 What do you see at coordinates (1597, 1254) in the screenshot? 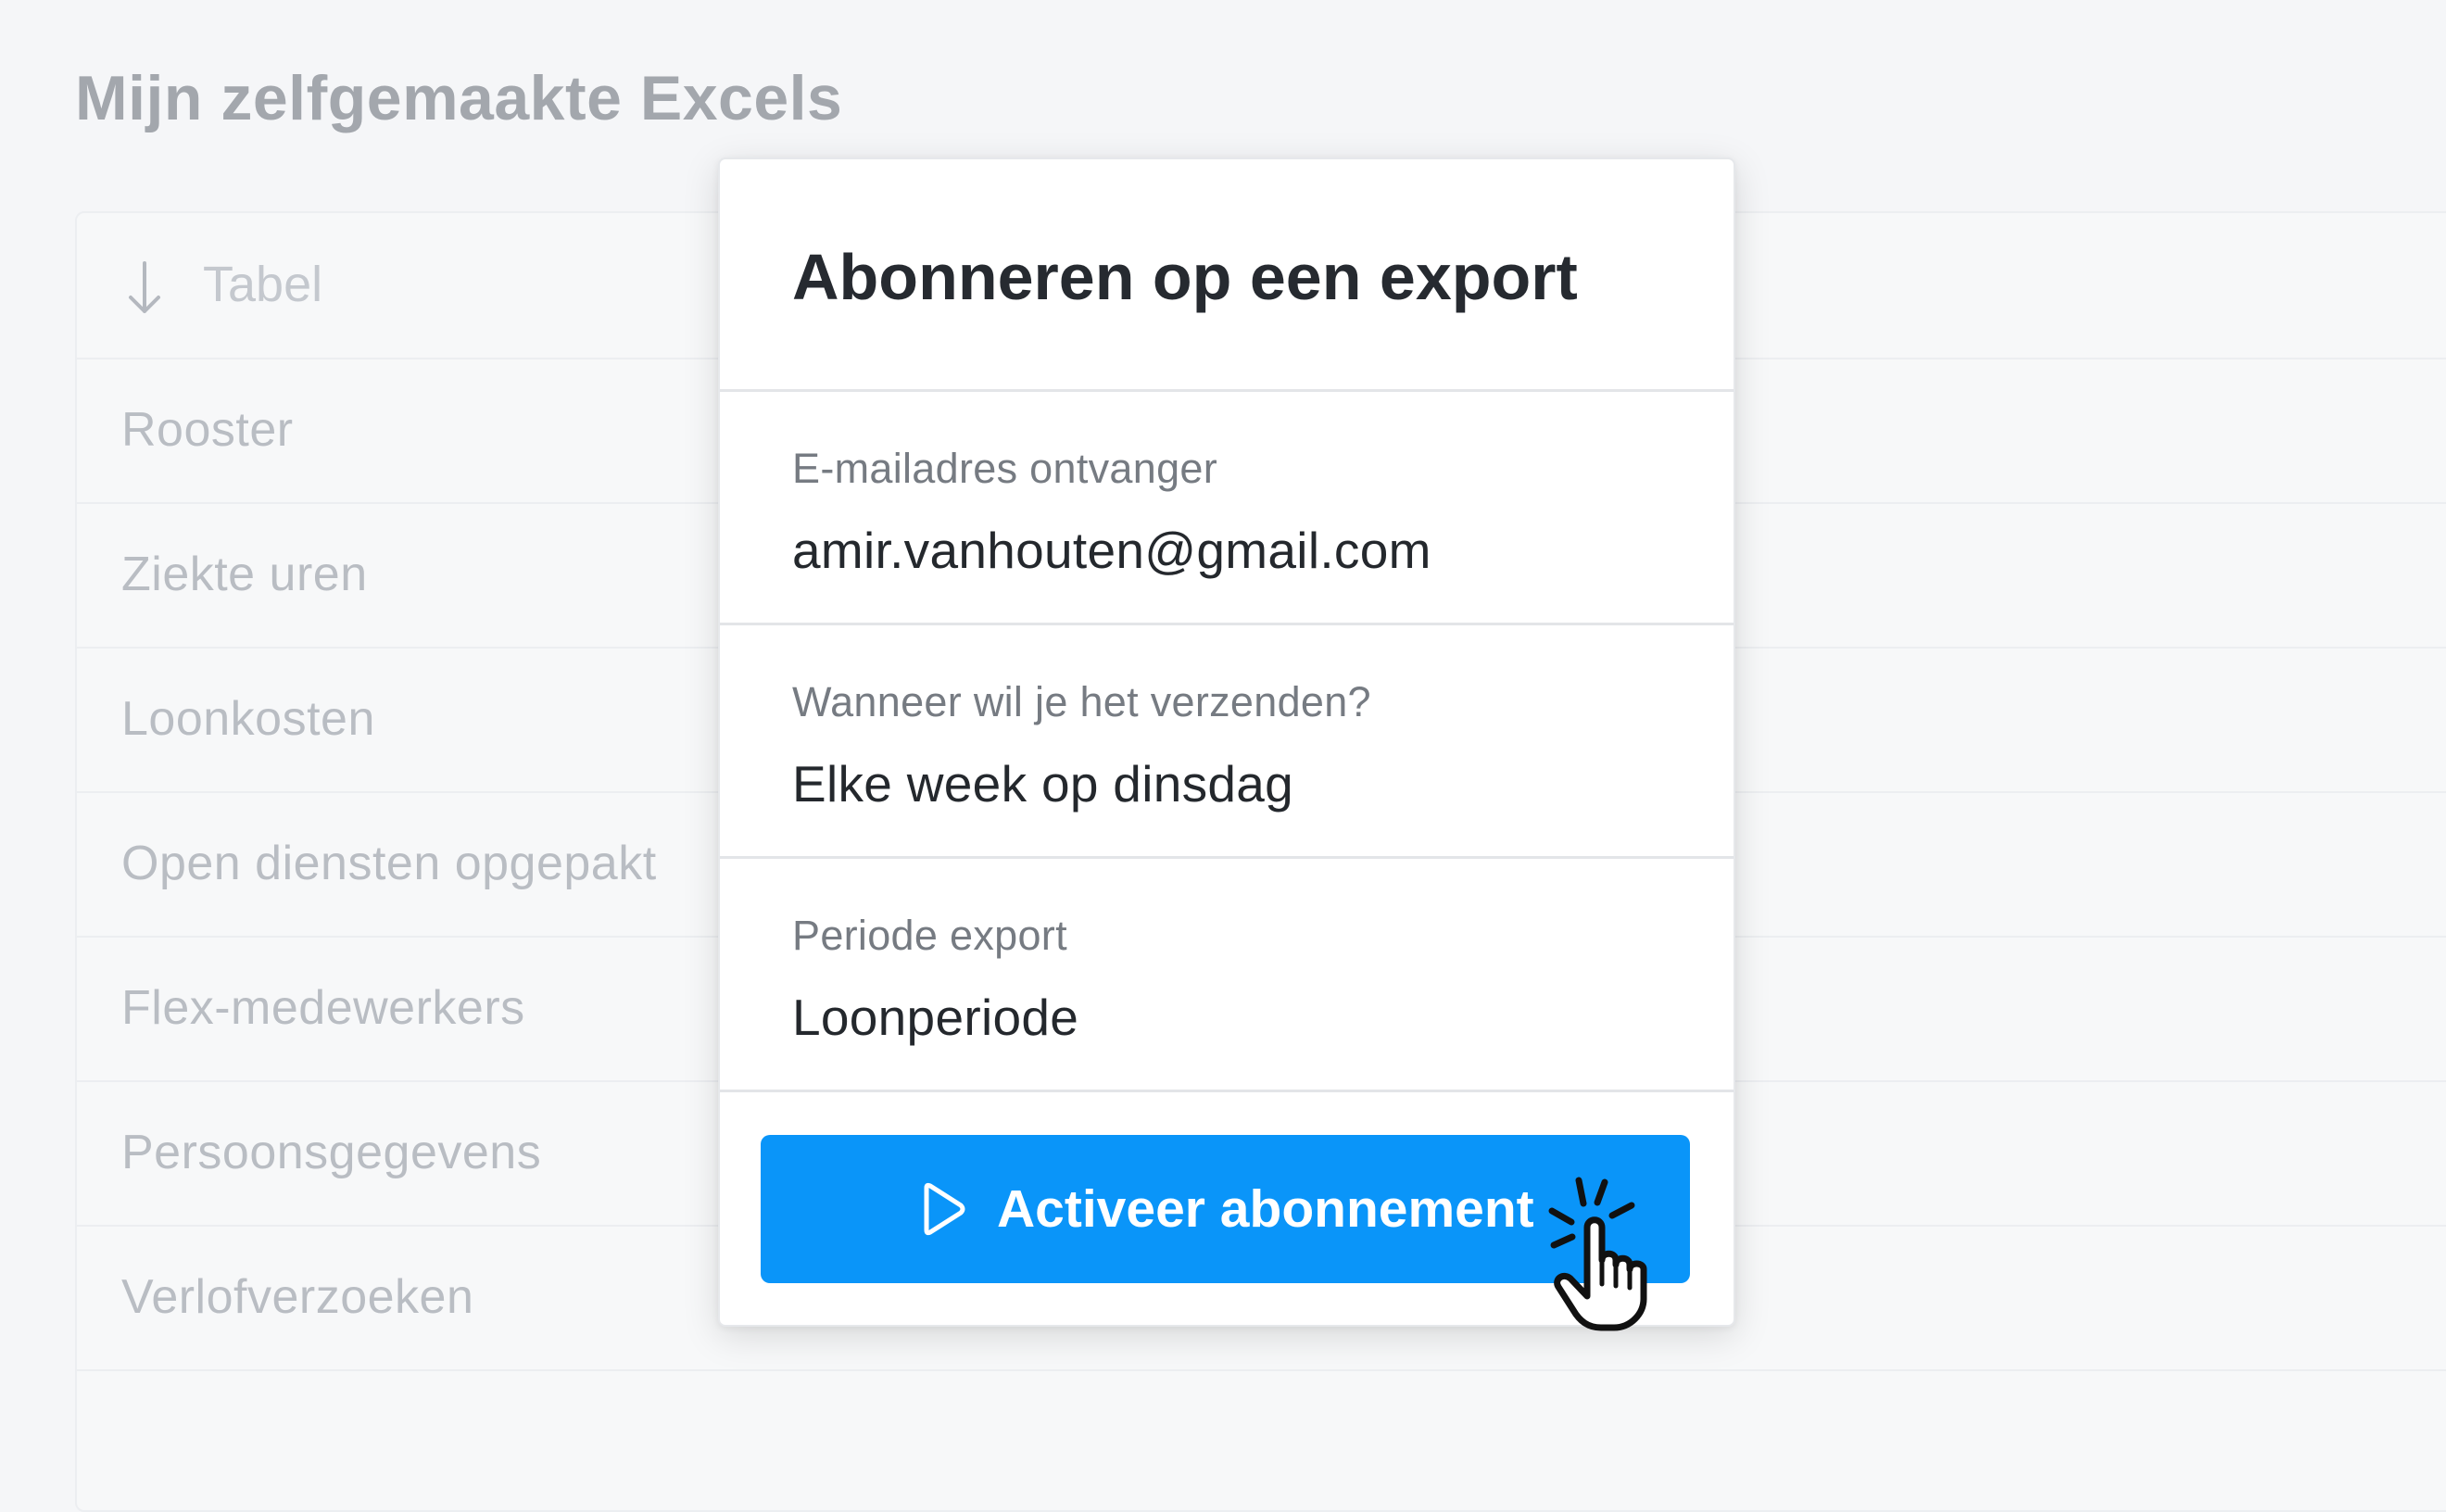
I see `hand-pointer-cursor-icon` at bounding box center [1597, 1254].